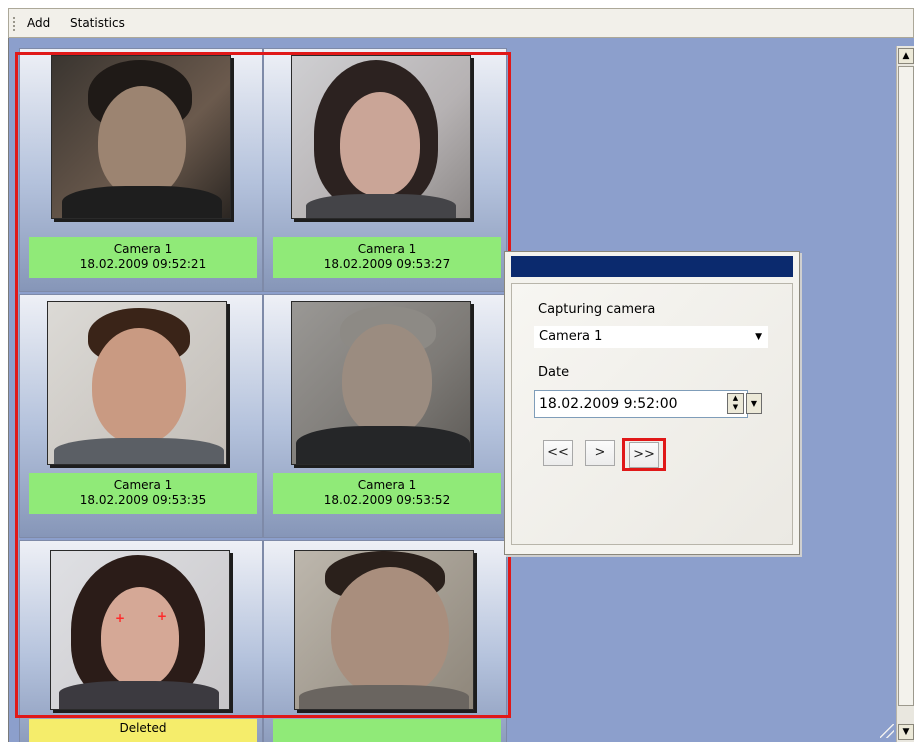 The image size is (921, 742). I want to click on spin-arrows-icon: ▲ ▼, so click(735, 403).